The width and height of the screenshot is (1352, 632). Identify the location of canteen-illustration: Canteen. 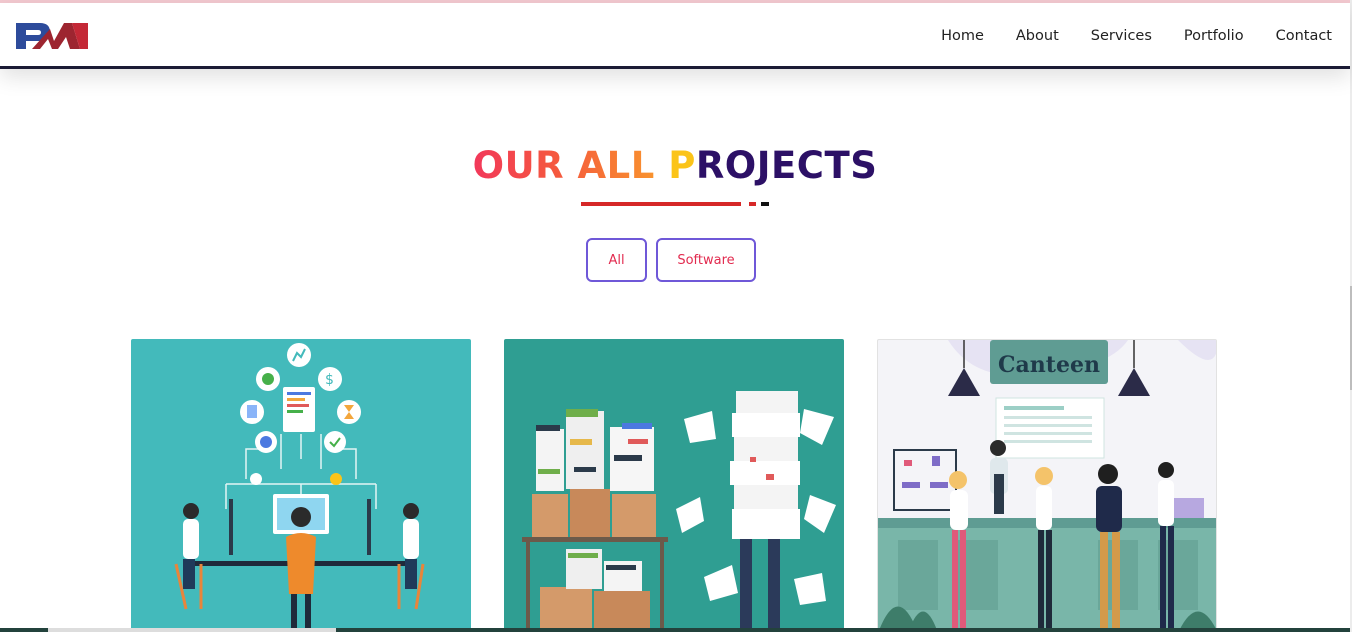
(1047, 485).